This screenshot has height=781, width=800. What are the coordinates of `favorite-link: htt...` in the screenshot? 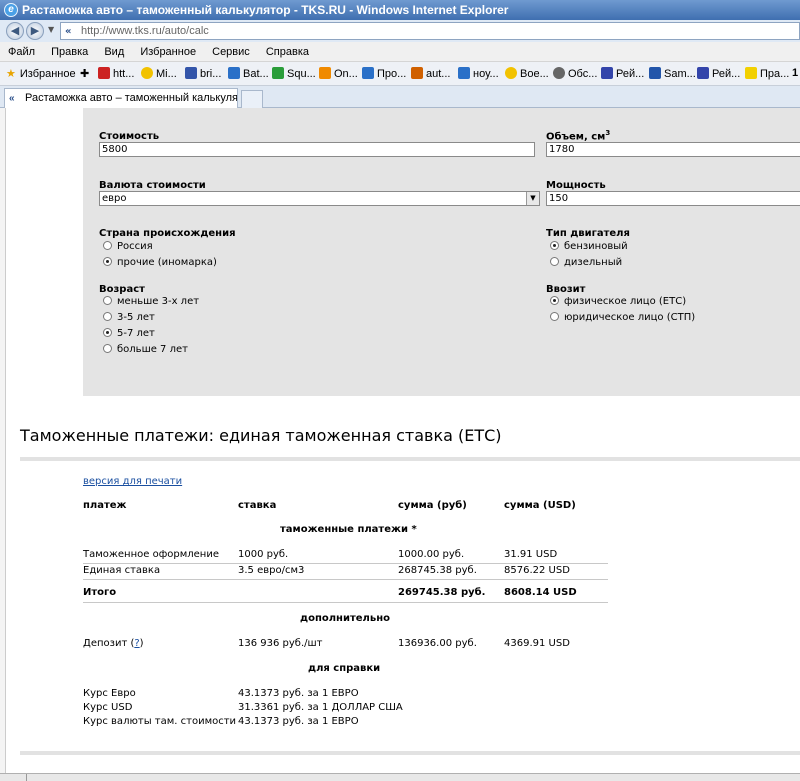 It's located at (116, 73).